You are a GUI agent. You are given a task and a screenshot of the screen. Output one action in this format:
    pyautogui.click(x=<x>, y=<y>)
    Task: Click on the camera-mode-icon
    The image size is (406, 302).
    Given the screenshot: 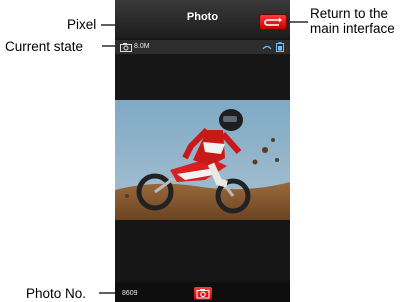 What is the action you would take?
    pyautogui.click(x=126, y=47)
    